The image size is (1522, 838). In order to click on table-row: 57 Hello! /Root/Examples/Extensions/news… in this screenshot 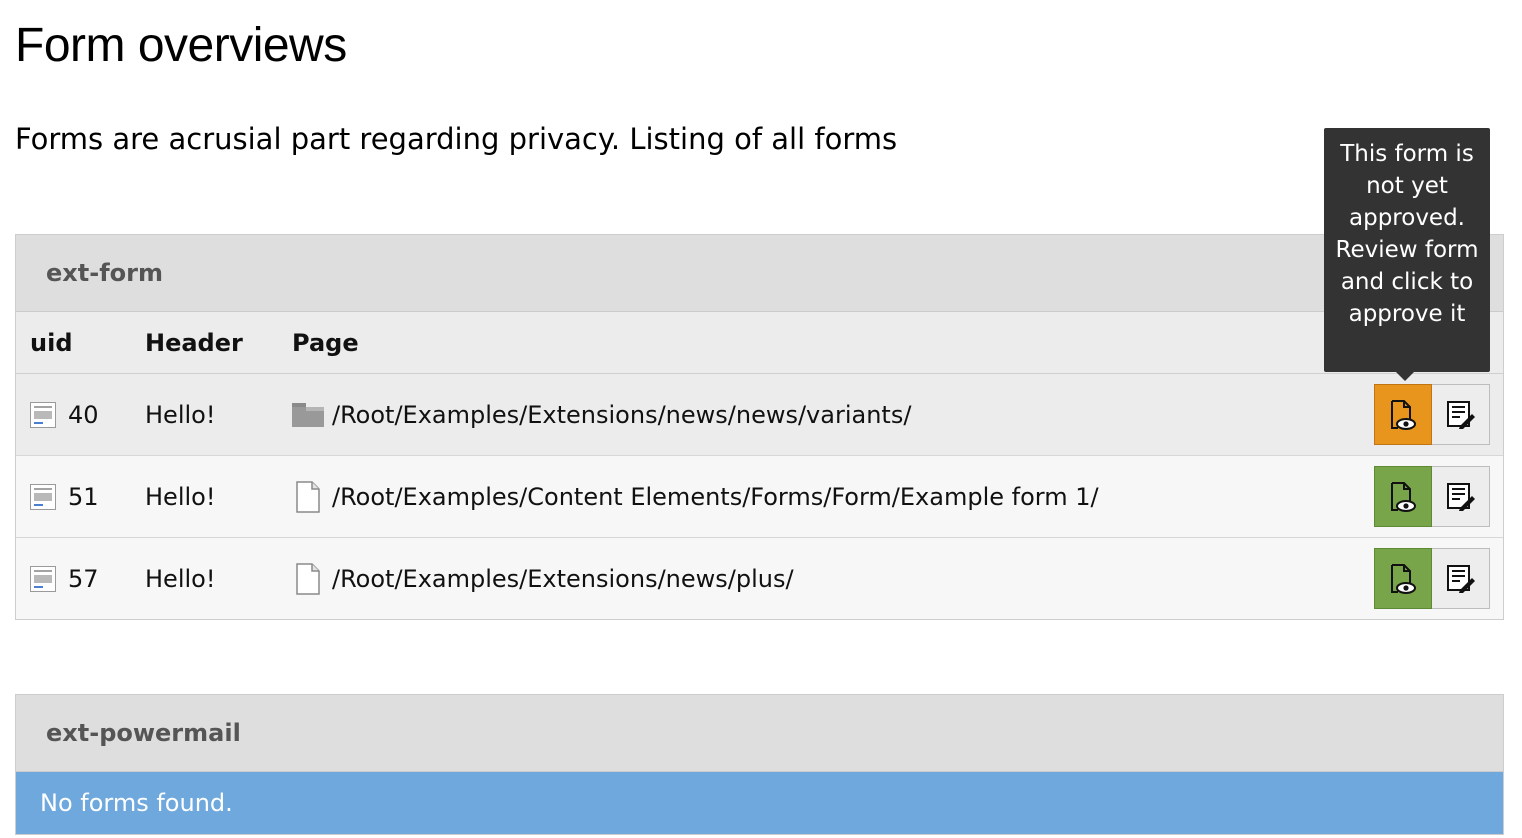, I will do `click(759, 578)`.